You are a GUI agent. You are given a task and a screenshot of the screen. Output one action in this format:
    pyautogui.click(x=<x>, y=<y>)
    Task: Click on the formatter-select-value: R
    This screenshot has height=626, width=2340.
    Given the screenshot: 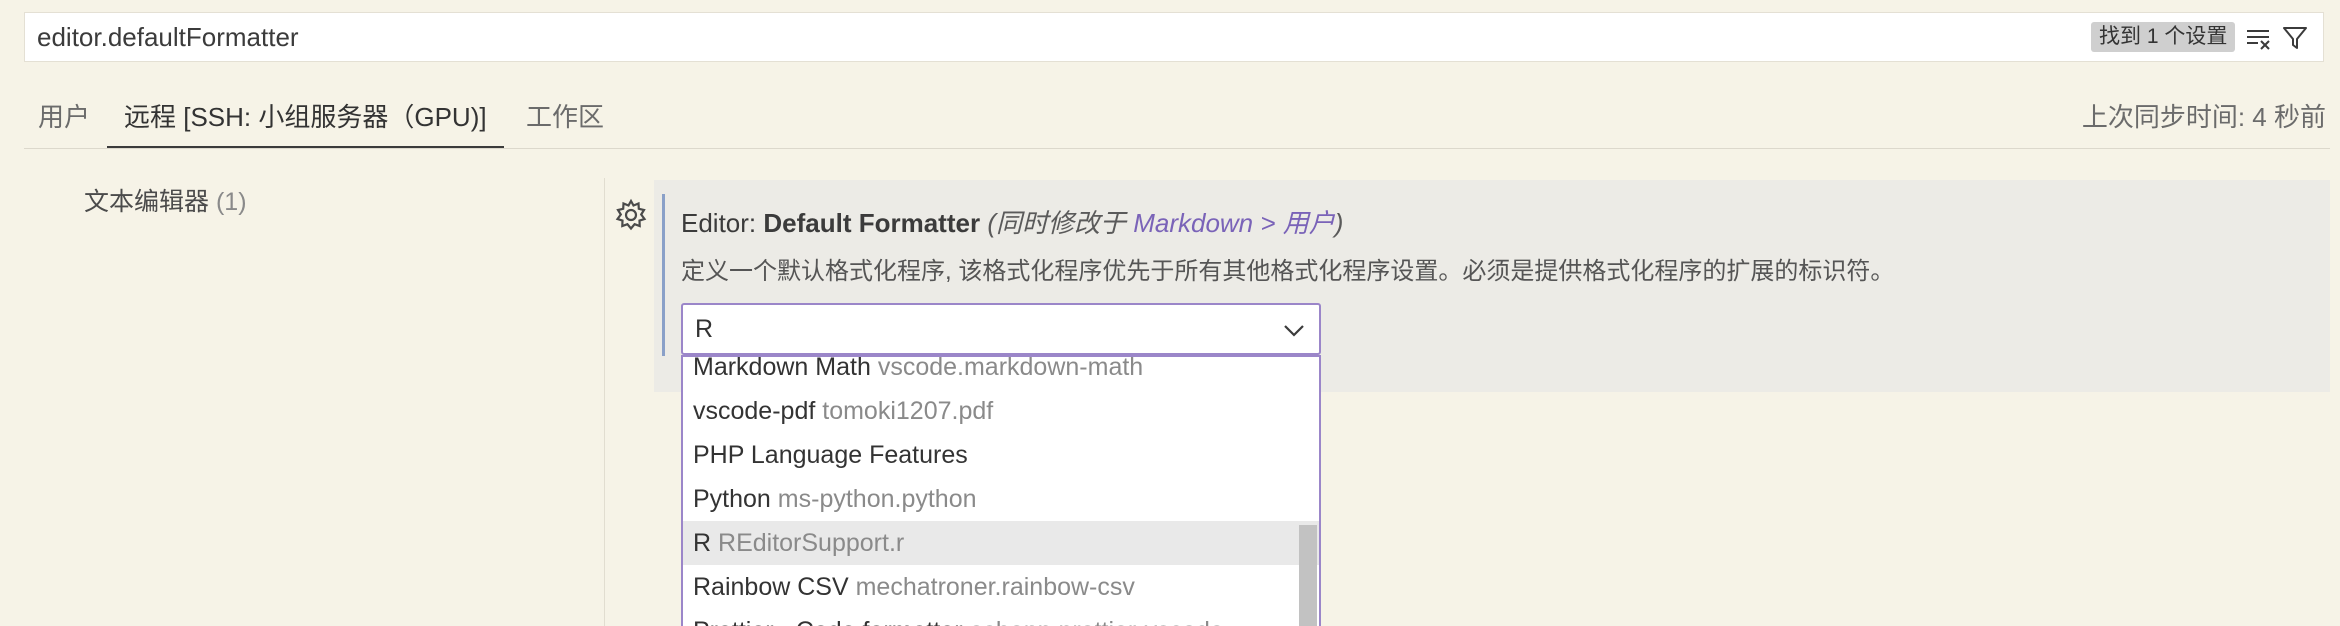 What is the action you would take?
    pyautogui.click(x=704, y=329)
    